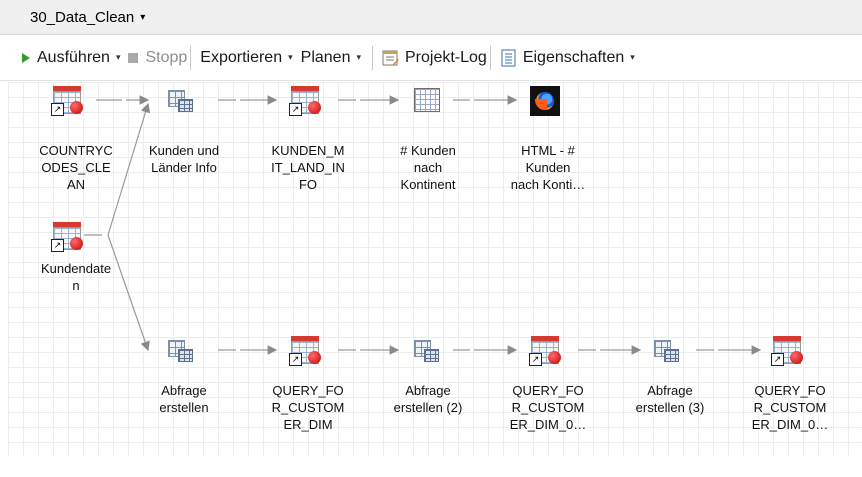 This screenshot has width=862, height=477. Describe the element at coordinates (509, 58) in the screenshot. I see `properties-icon` at that location.